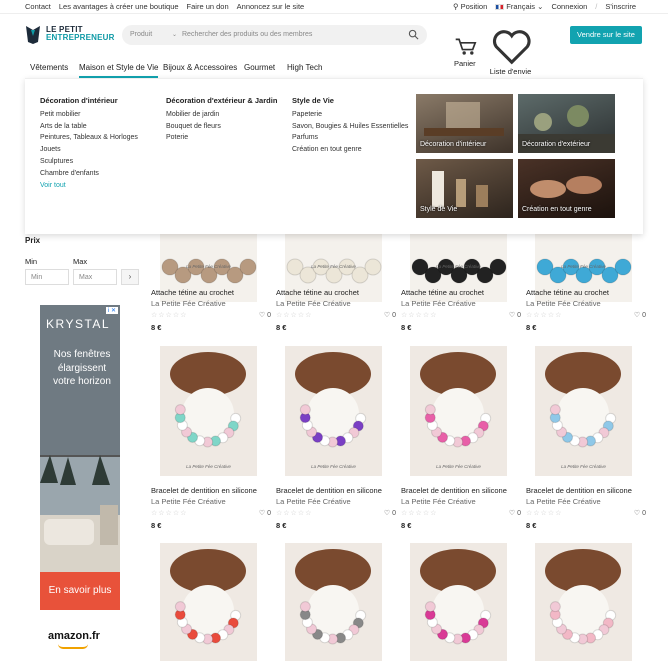 This screenshot has width=668, height=661. I want to click on position-link: ⚲ Position, so click(470, 6).